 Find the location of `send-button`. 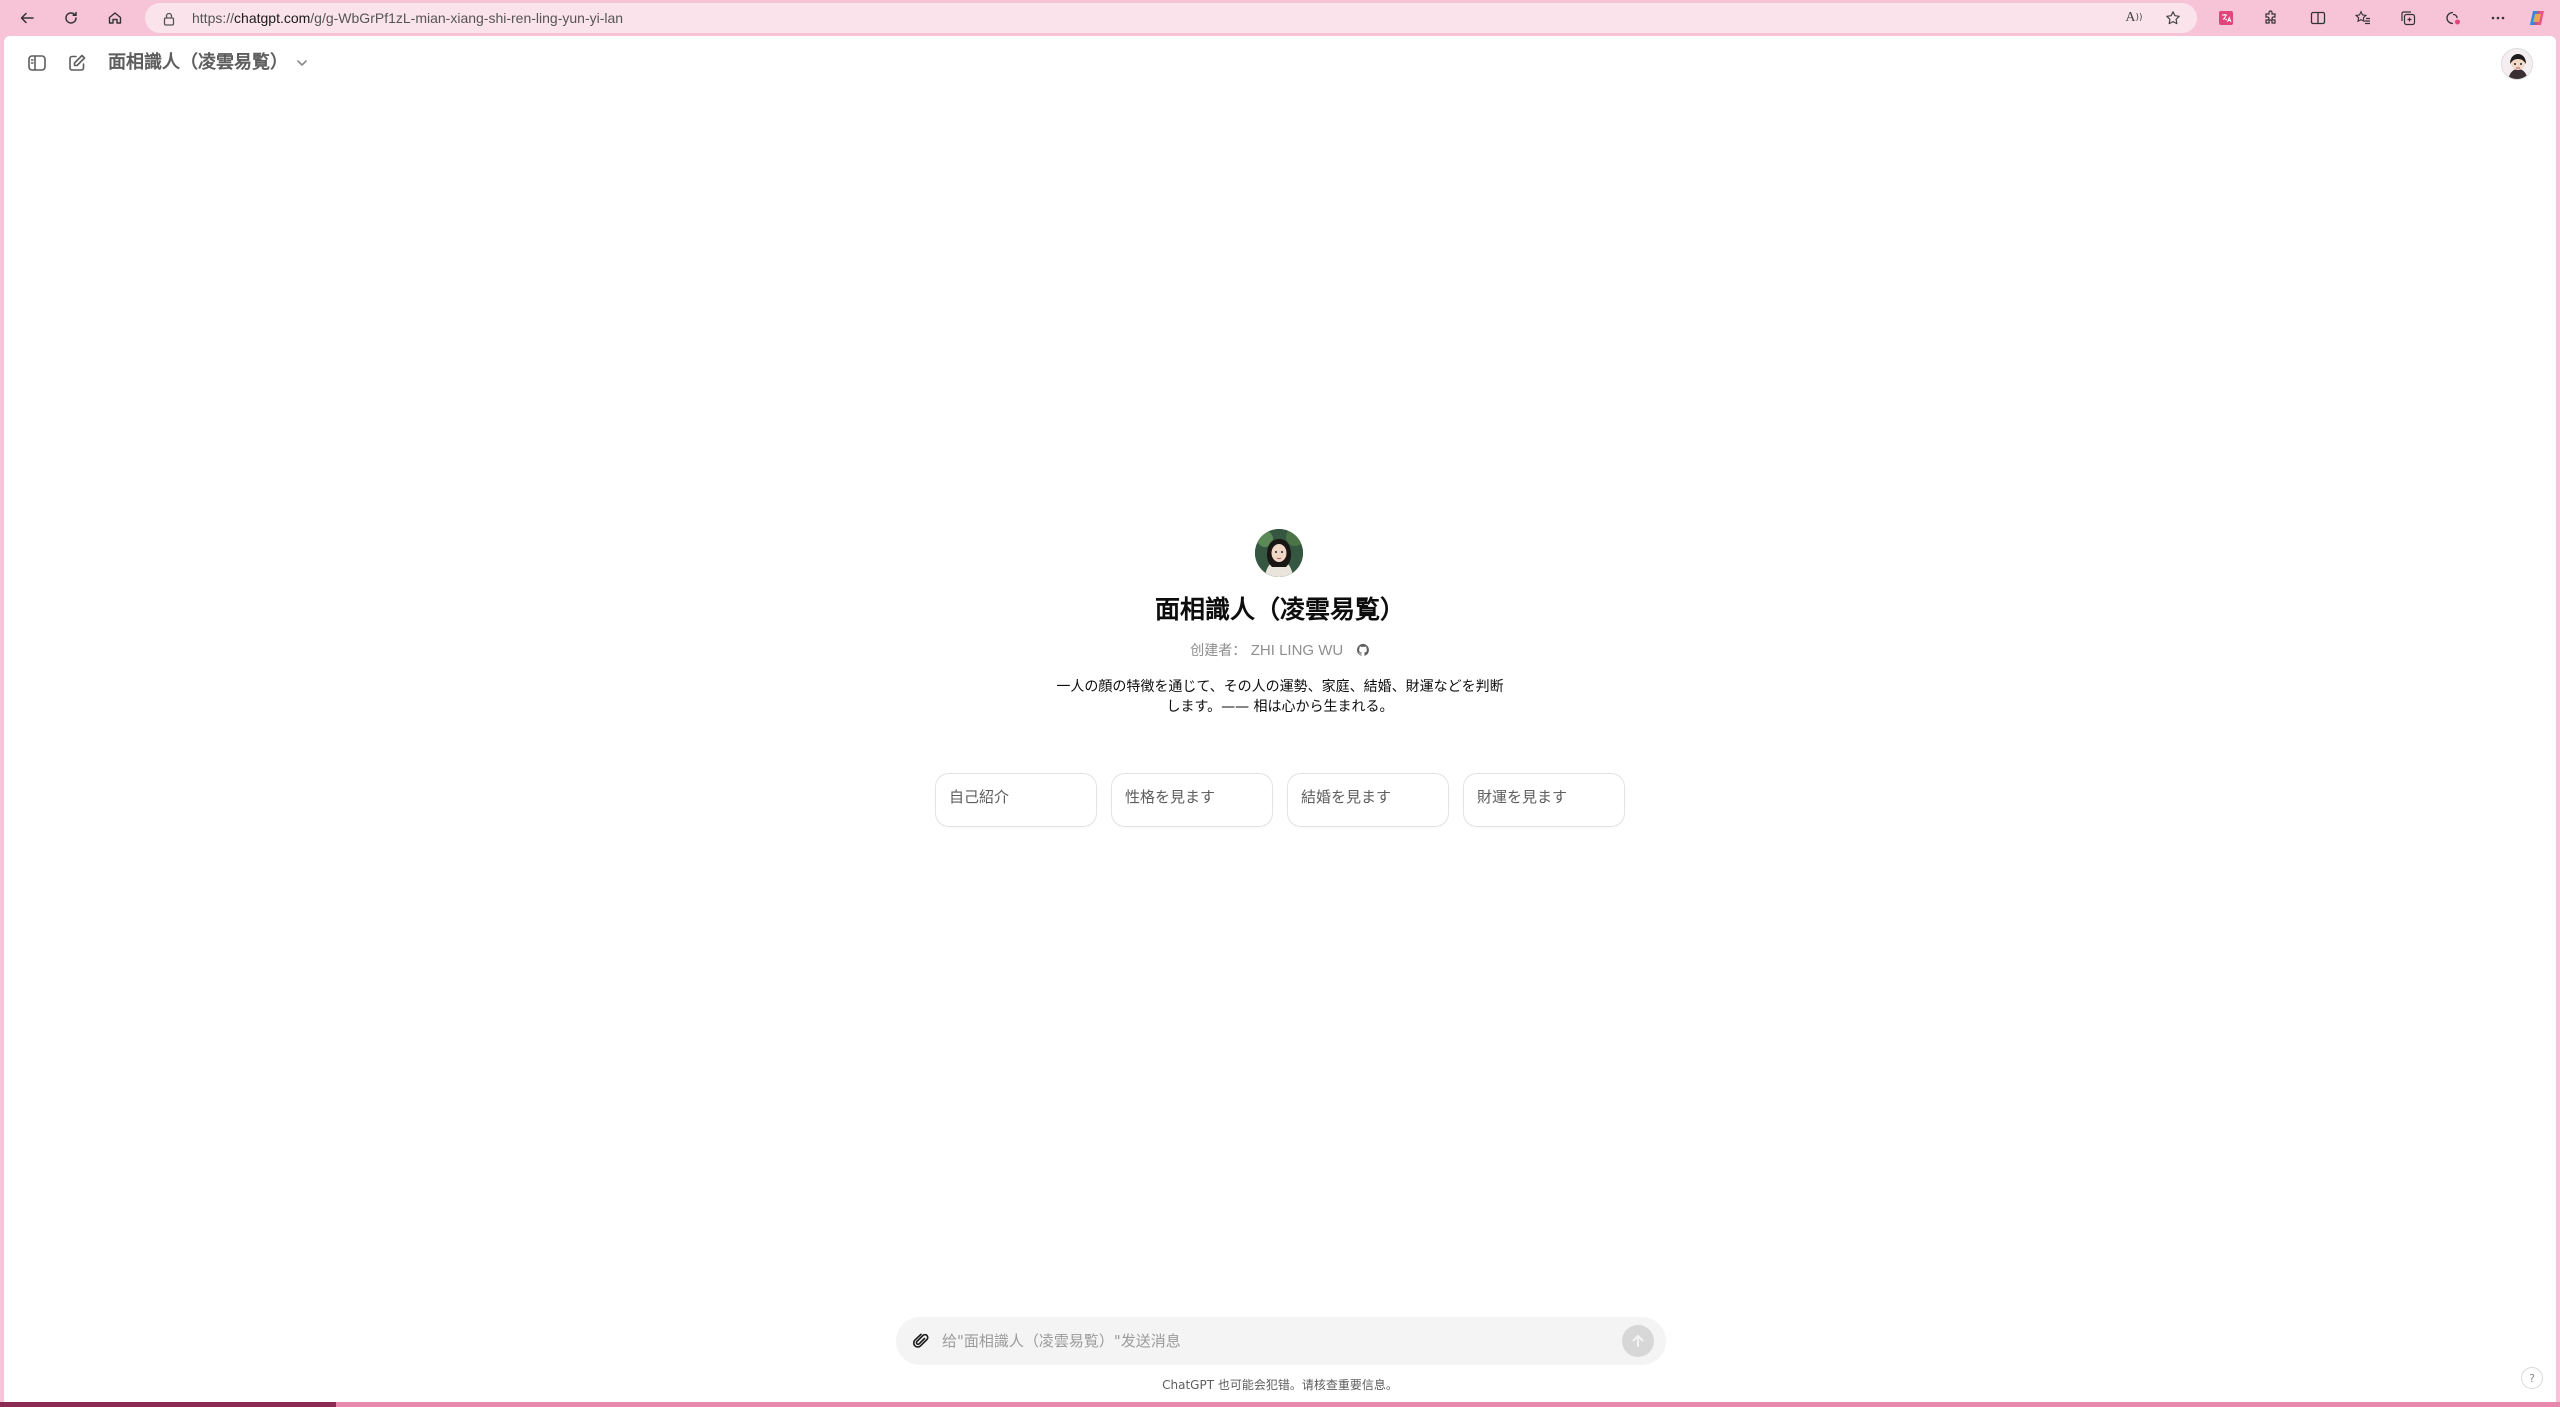

send-button is located at coordinates (1638, 1341).